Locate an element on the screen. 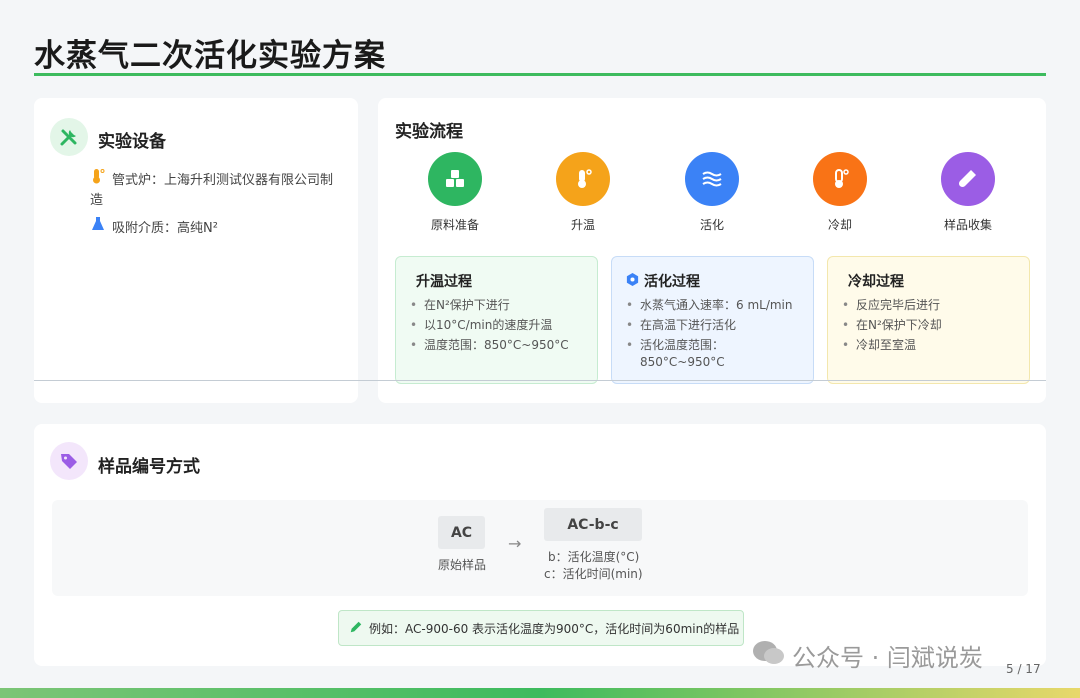 The image size is (1080, 698). step-label: 原料准备 is located at coordinates (454, 225).